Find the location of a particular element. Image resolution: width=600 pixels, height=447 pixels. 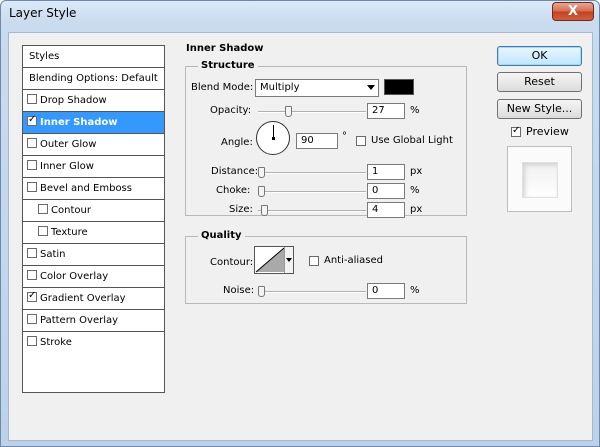

choke-slider-thumb is located at coordinates (261, 191).